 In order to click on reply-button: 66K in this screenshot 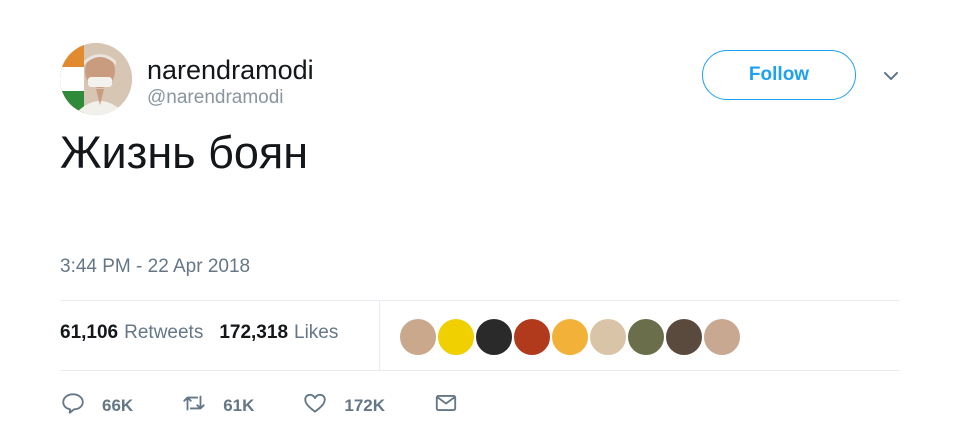, I will do `click(96, 405)`.